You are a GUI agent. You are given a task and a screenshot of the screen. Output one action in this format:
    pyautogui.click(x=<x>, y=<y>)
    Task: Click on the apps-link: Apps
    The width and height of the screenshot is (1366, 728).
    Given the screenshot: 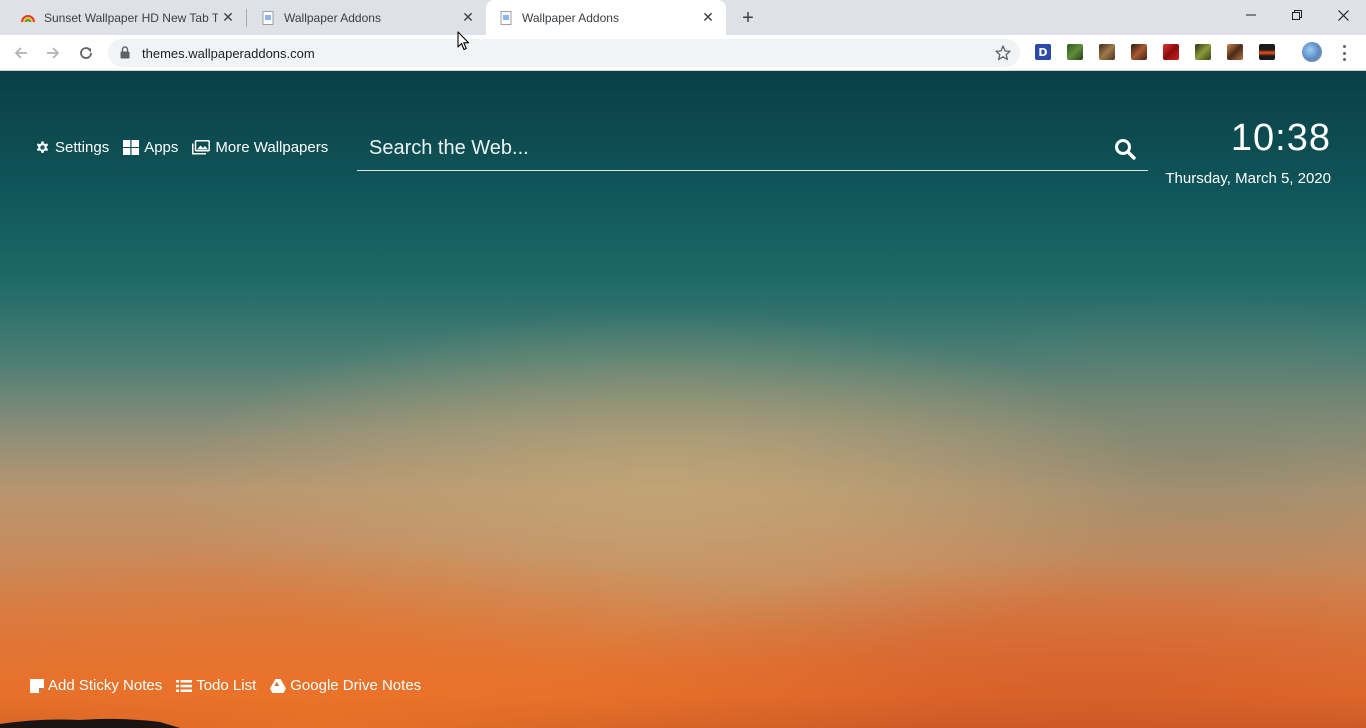 What is the action you would take?
    pyautogui.click(x=150, y=147)
    